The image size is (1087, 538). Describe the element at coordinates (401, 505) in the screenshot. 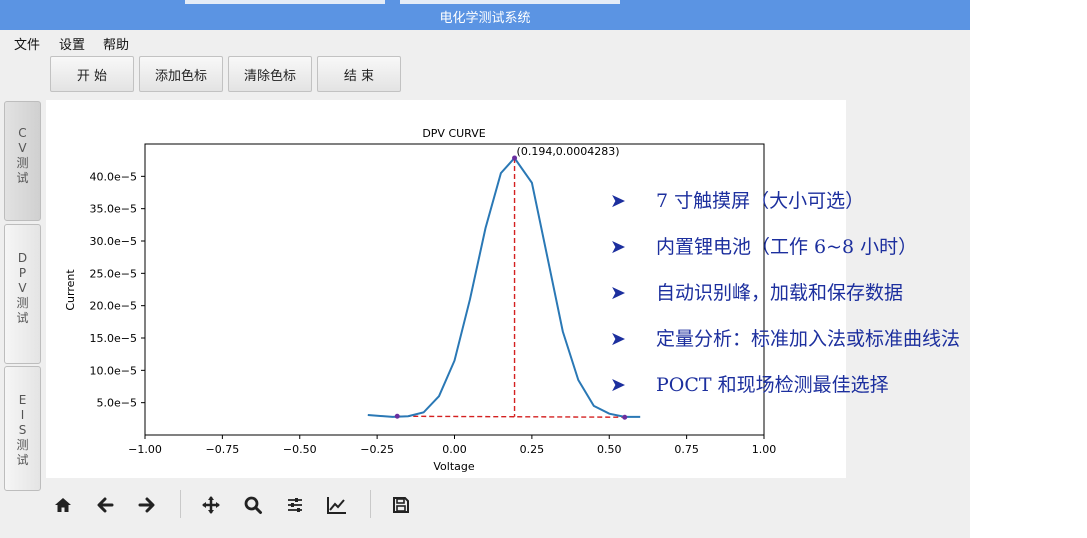

I see `save-icon` at that location.